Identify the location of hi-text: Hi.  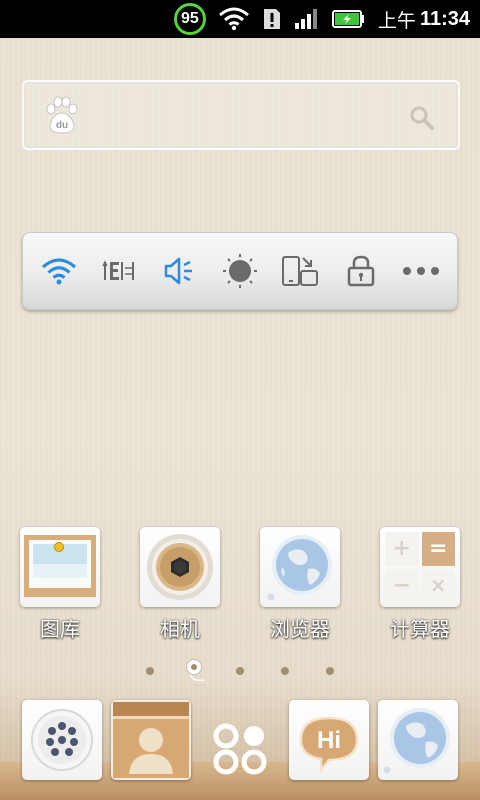
(329, 740).